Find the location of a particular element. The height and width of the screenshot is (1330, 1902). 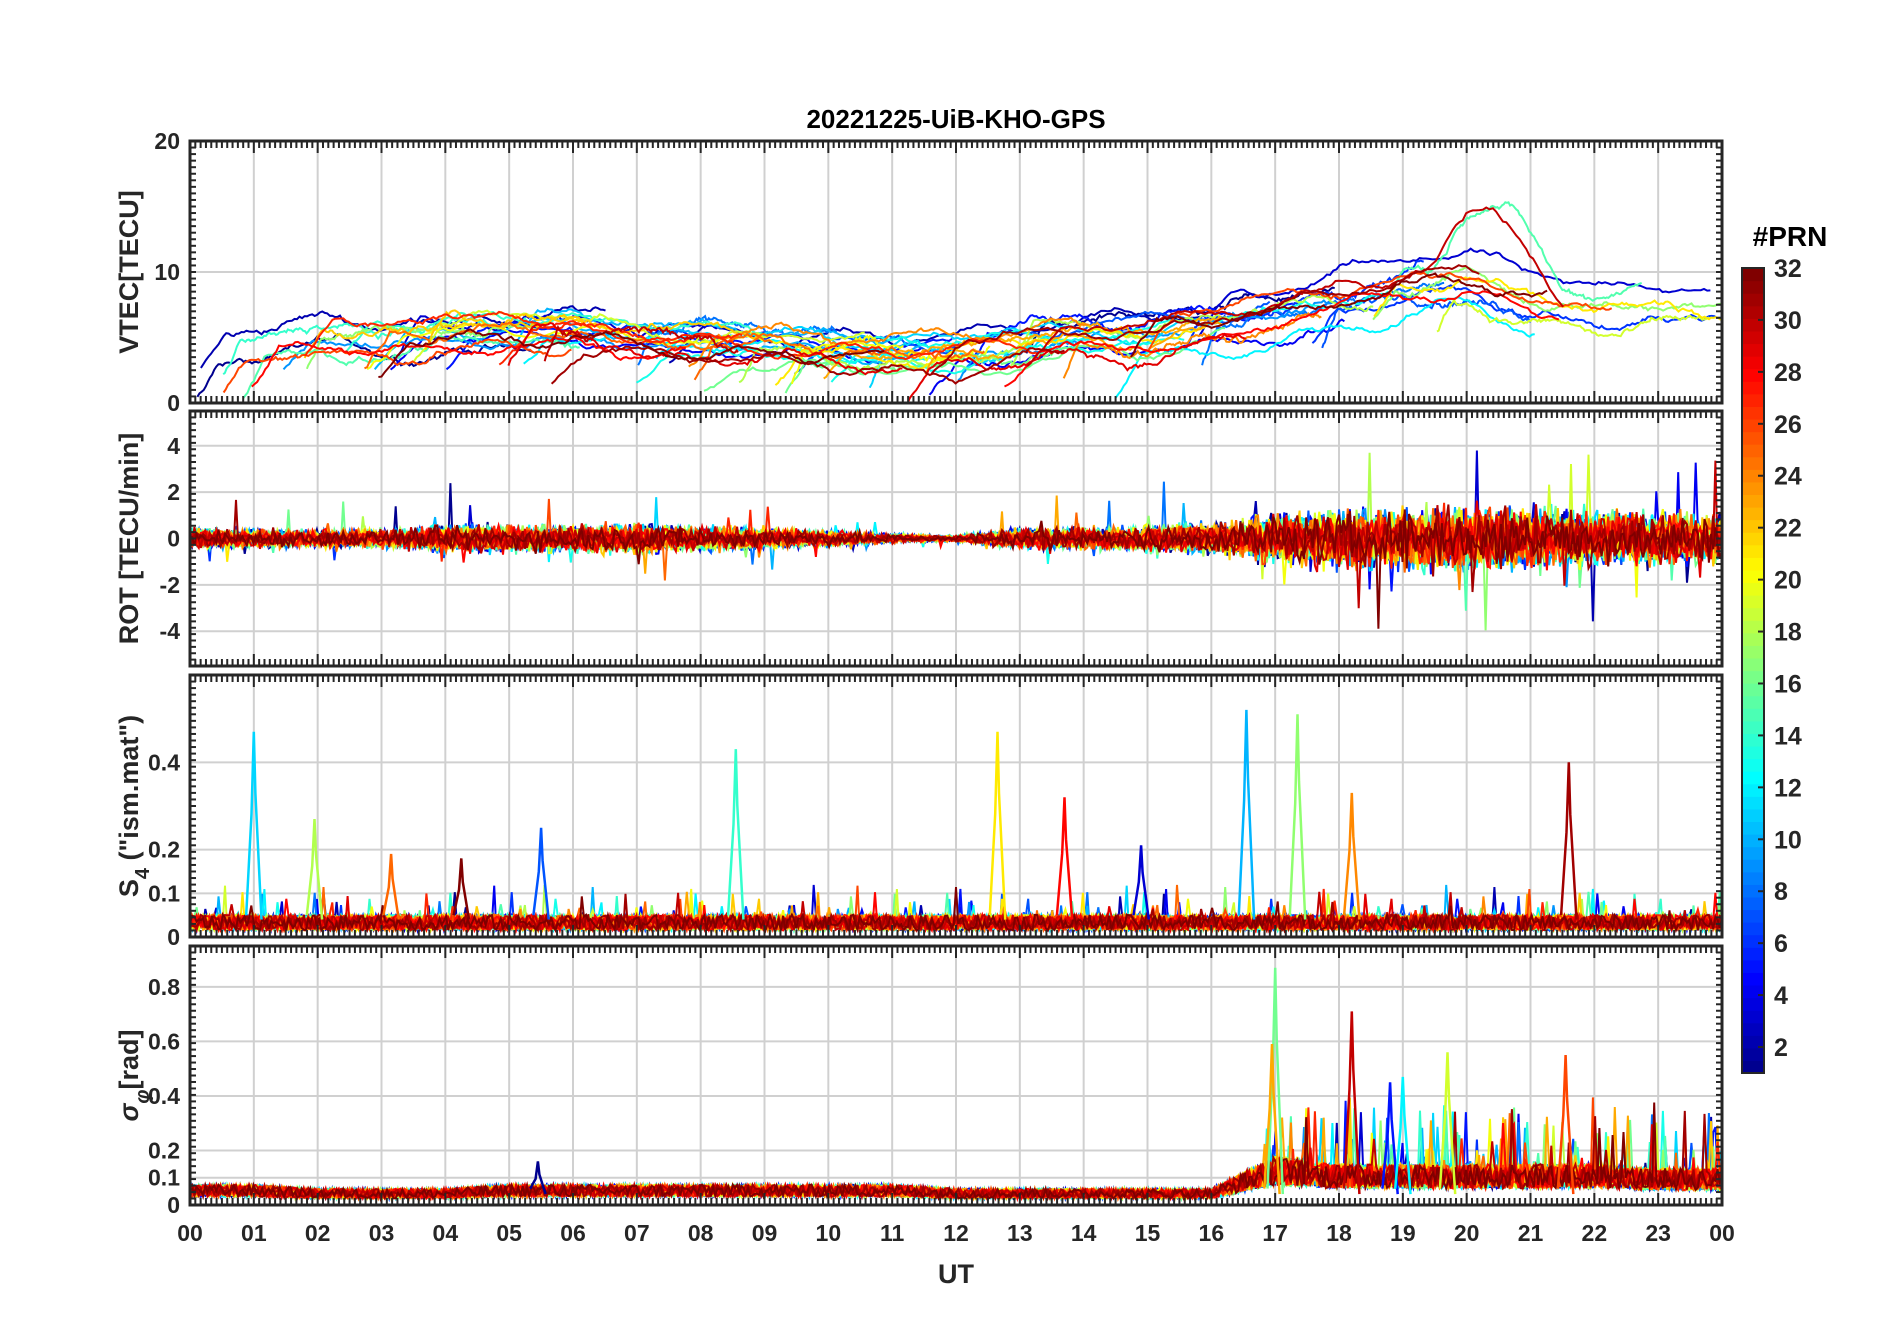

x-tick-label: 09 is located at coordinates (765, 1233).